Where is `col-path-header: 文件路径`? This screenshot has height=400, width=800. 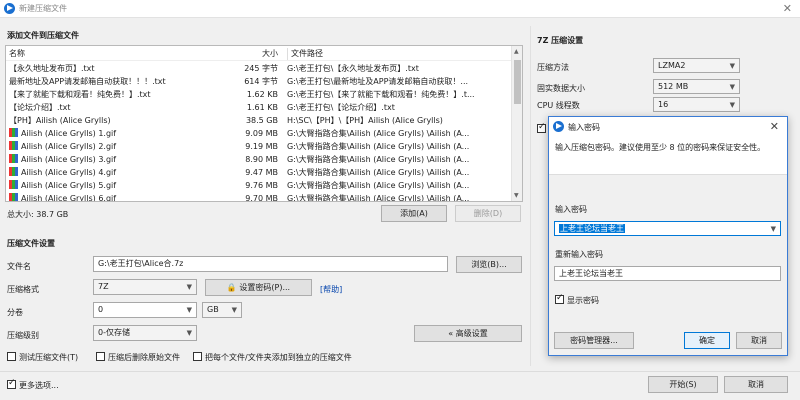 col-path-header: 文件路径 is located at coordinates (396, 54).